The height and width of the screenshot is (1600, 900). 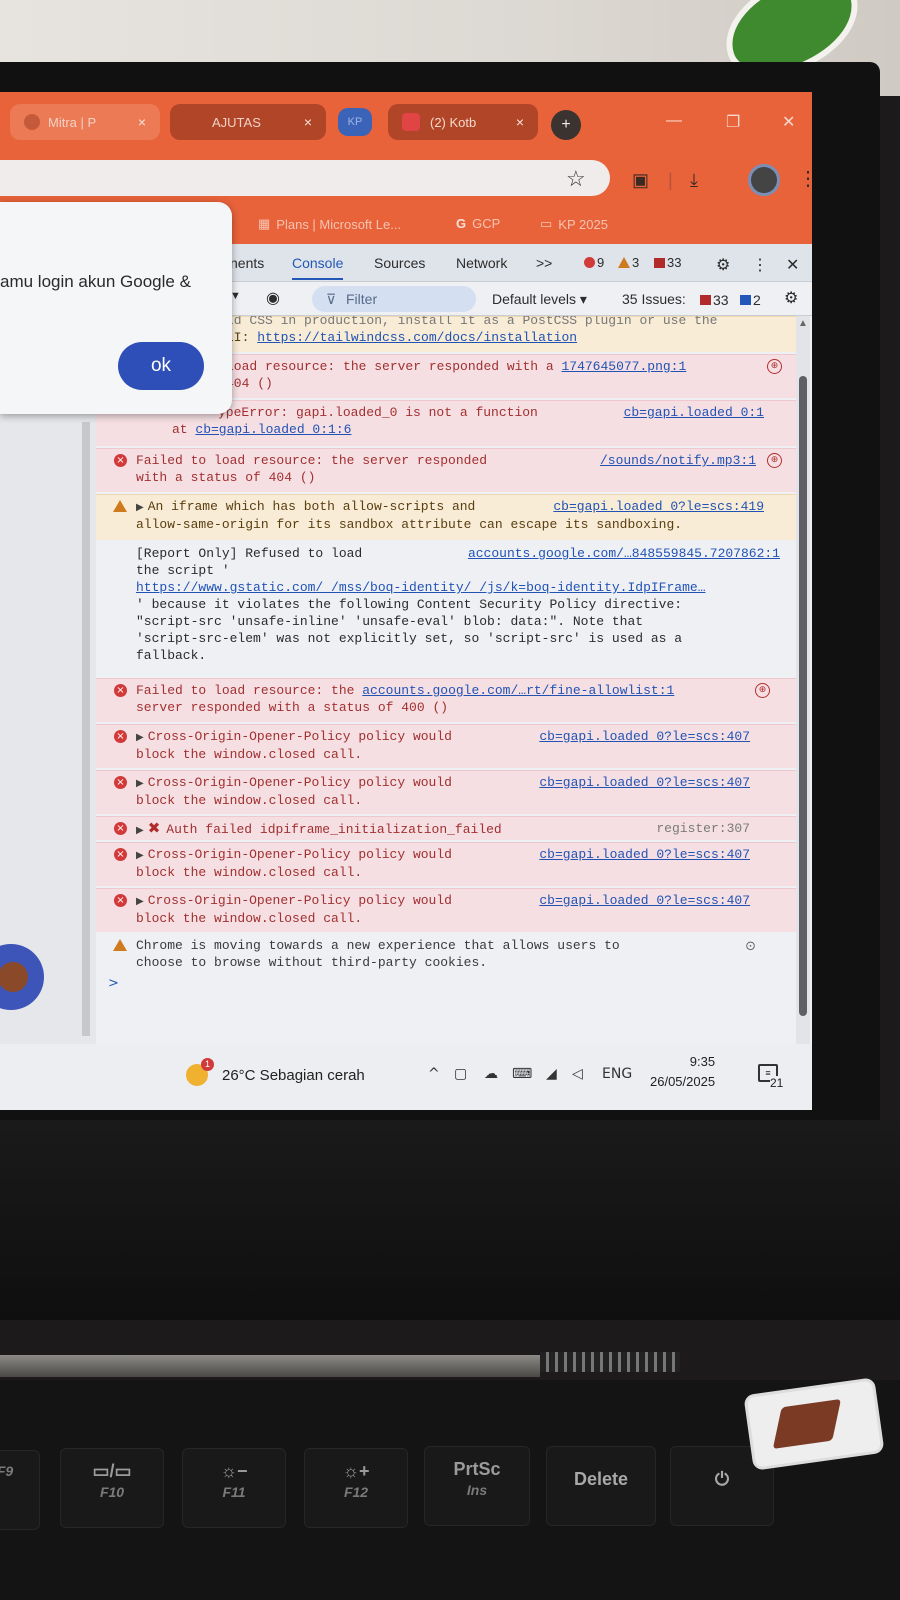 What do you see at coordinates (574, 224) in the screenshot?
I see `bookmark-item: ▭ KP 2025` at bounding box center [574, 224].